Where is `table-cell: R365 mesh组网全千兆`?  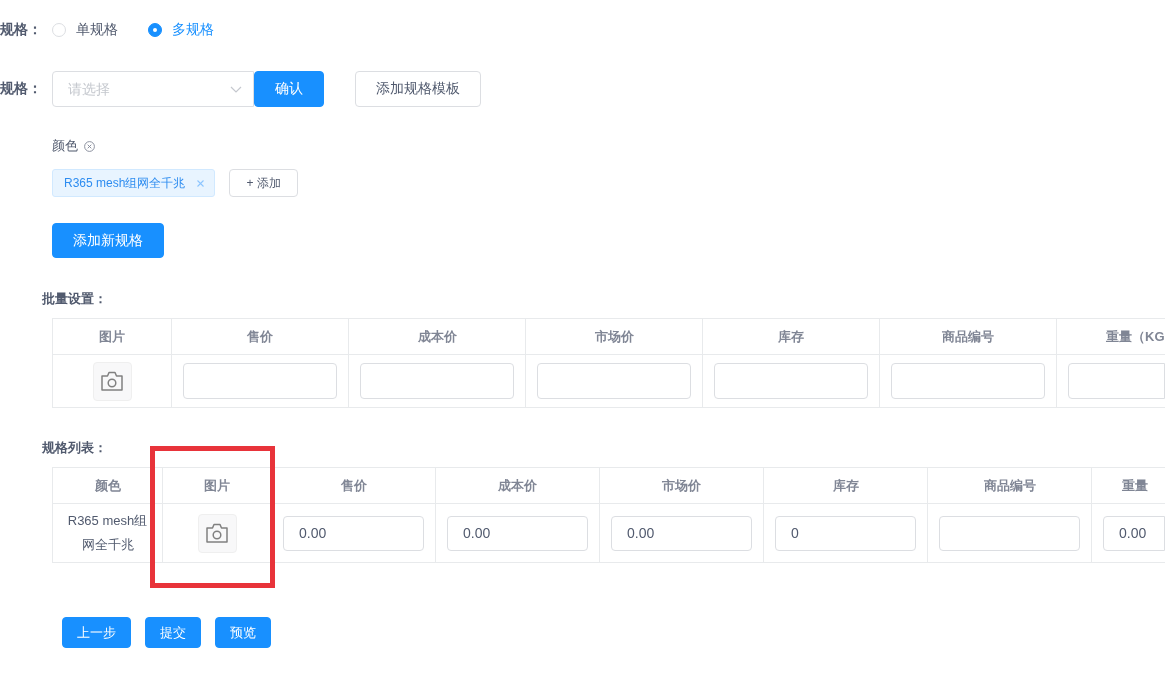
table-cell: R365 mesh组网全千兆 is located at coordinates (107, 533).